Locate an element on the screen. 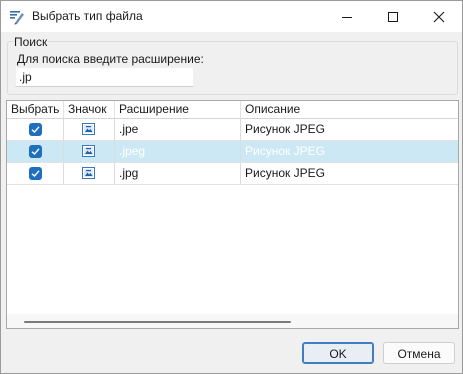  search-hint-label: Для поиска введите расширение: is located at coordinates (110, 59).